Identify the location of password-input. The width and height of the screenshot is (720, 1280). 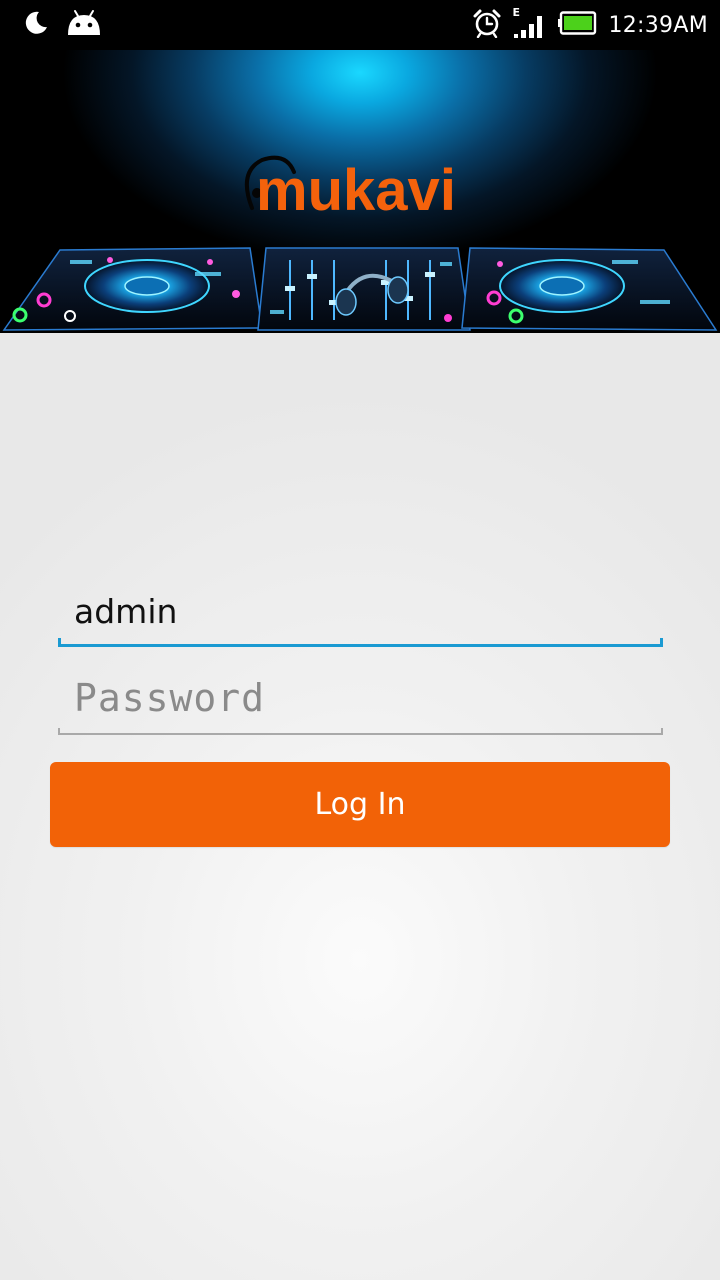
(360, 698).